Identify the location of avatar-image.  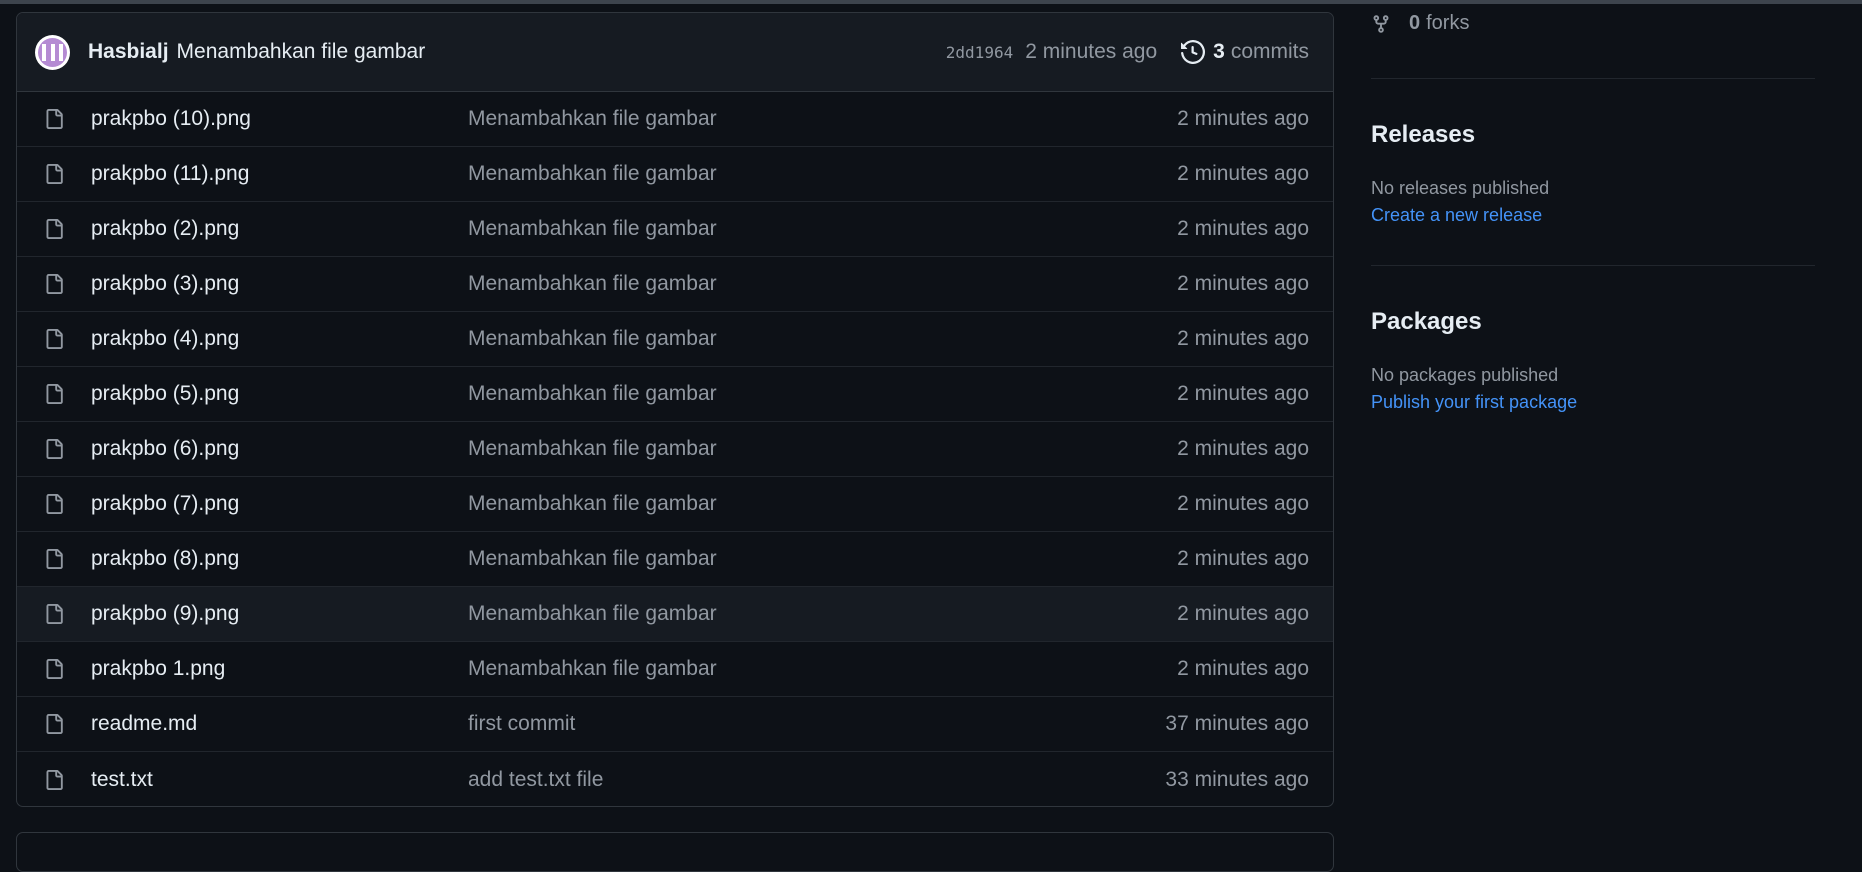
(52, 52).